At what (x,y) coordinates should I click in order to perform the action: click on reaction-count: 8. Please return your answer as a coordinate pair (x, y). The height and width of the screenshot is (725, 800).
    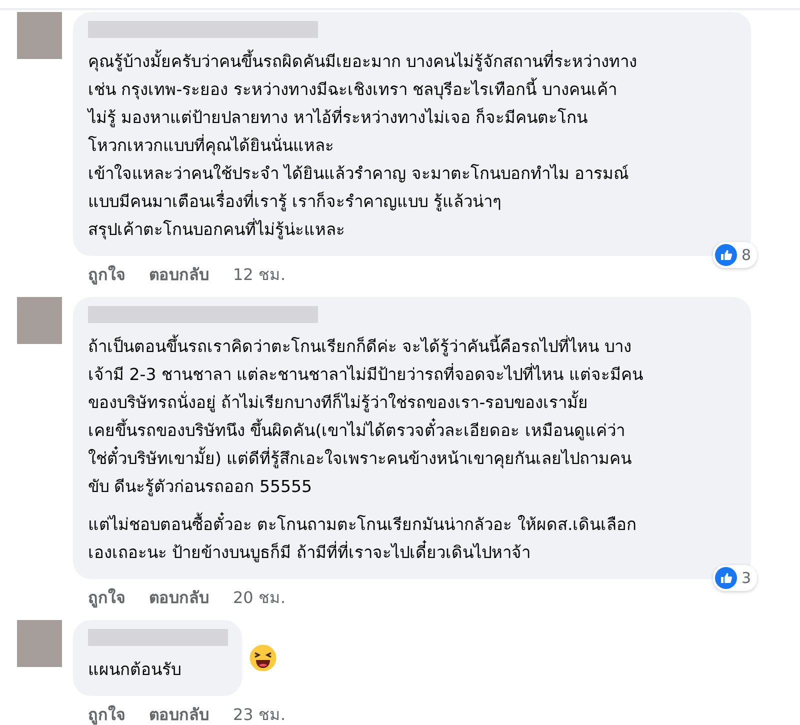
    Looking at the image, I should click on (735, 255).